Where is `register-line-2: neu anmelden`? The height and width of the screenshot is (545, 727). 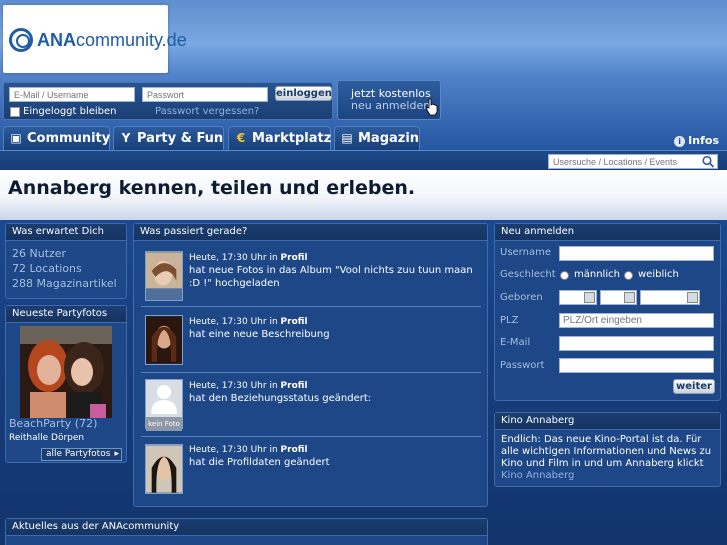
register-line-2: neu anmelden is located at coordinates (391, 105).